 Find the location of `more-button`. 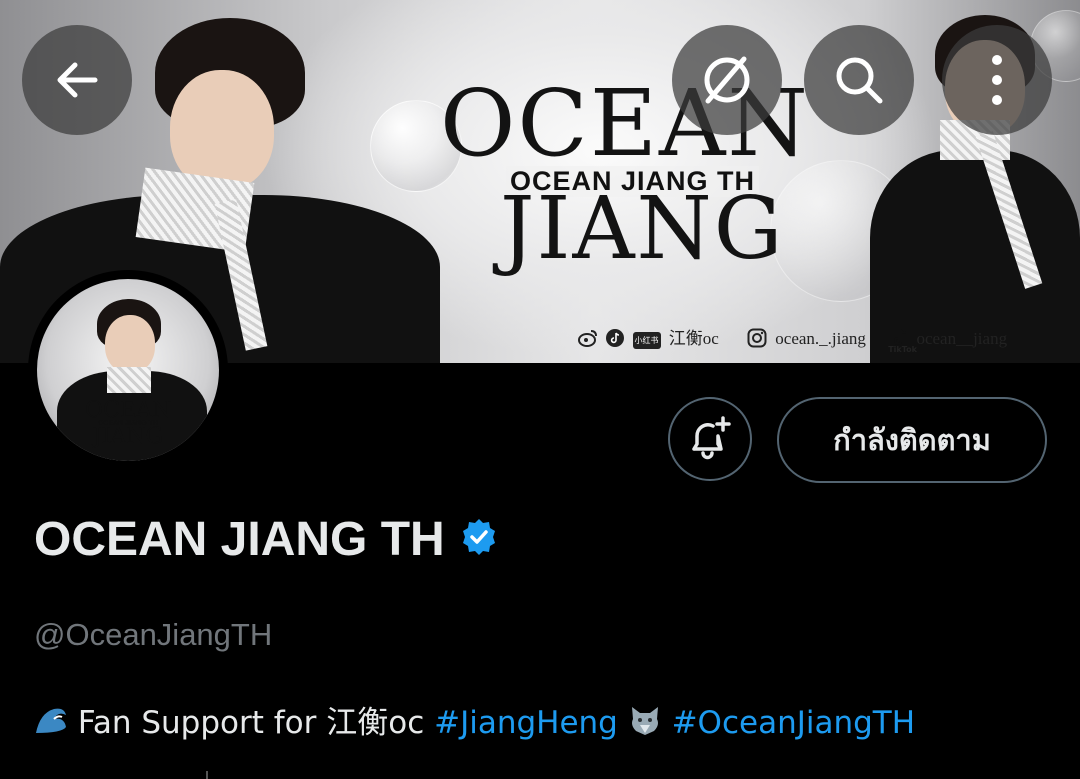

more-button is located at coordinates (997, 80).